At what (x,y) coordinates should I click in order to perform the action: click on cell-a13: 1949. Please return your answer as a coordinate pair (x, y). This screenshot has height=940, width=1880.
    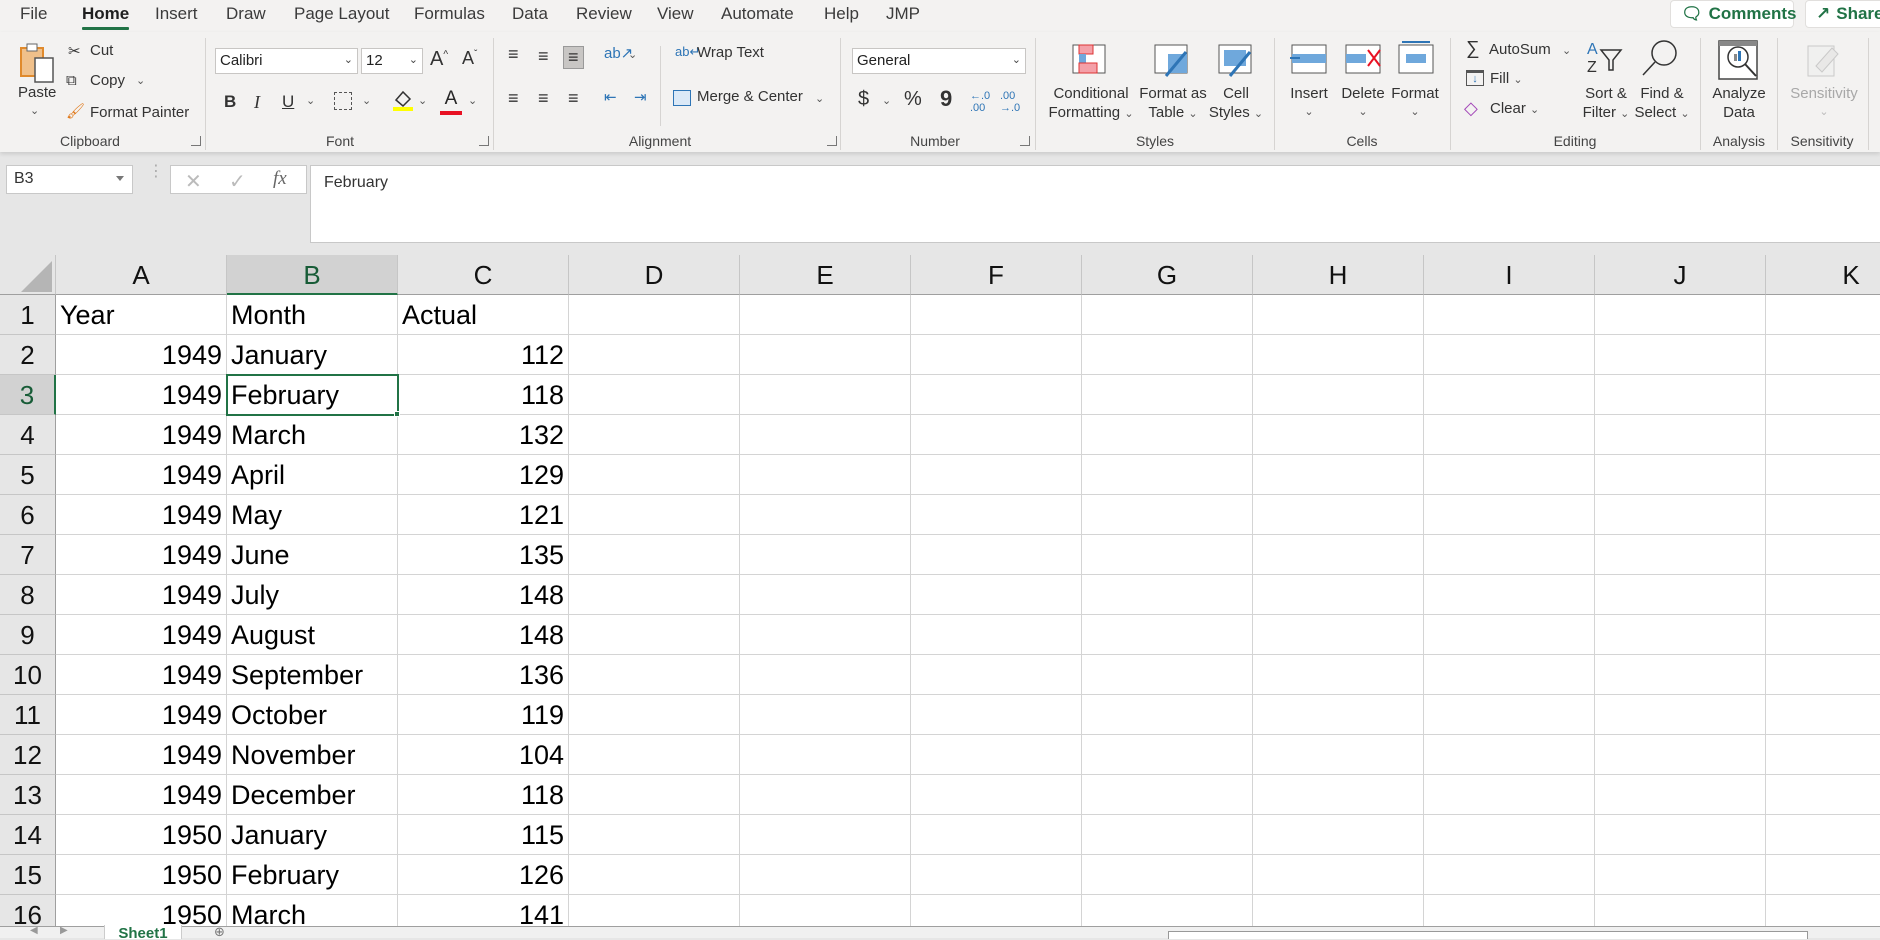
    Looking at the image, I should click on (141, 795).